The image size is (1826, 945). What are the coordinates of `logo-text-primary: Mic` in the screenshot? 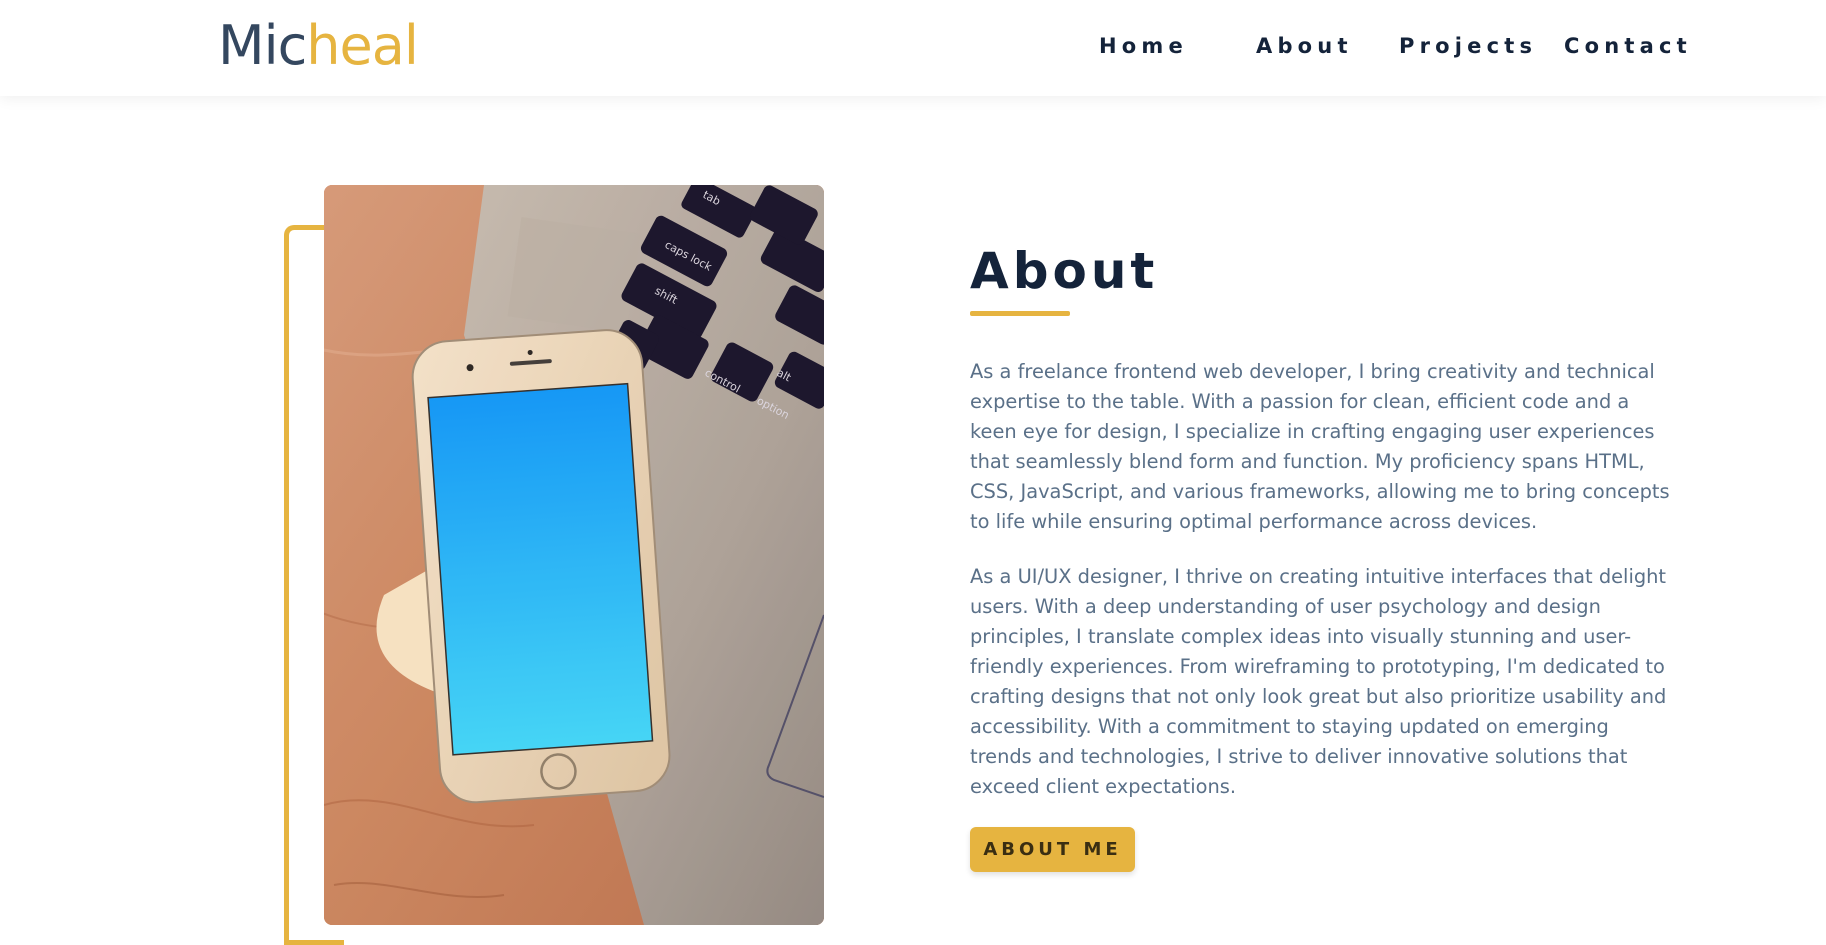 It's located at (262, 45).